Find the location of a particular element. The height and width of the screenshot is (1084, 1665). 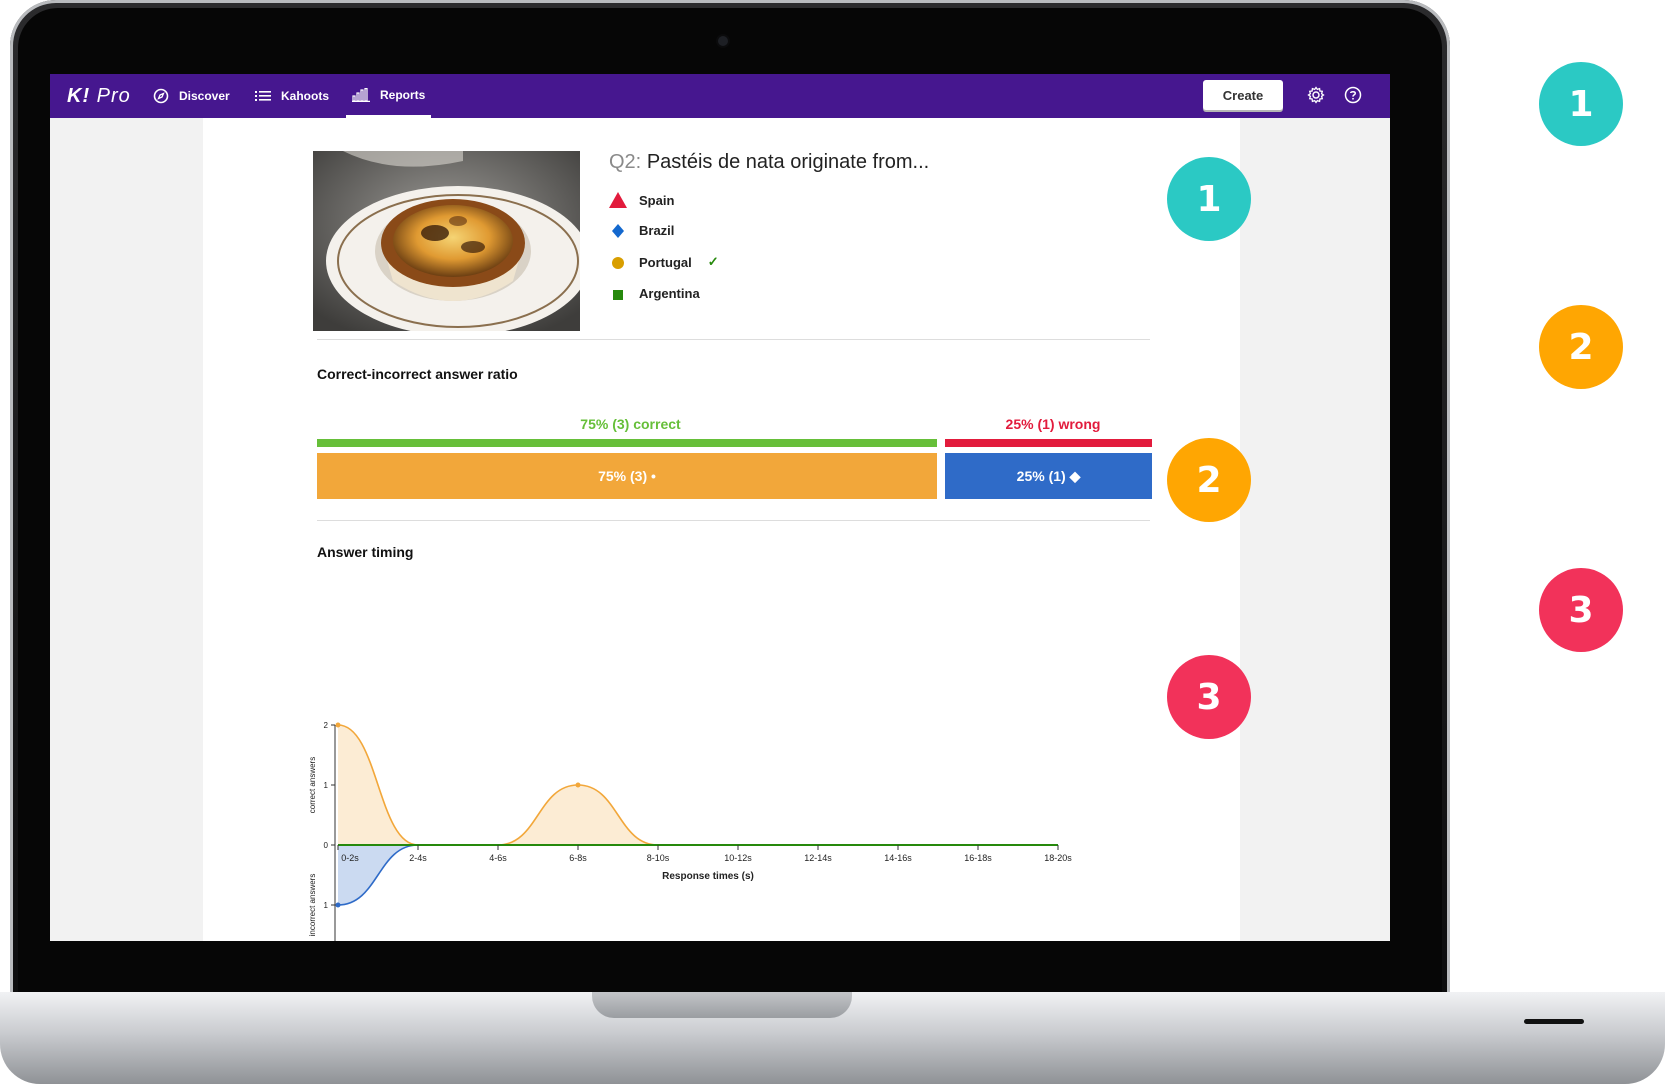

wrong-ratio-bar is located at coordinates (1048, 443).